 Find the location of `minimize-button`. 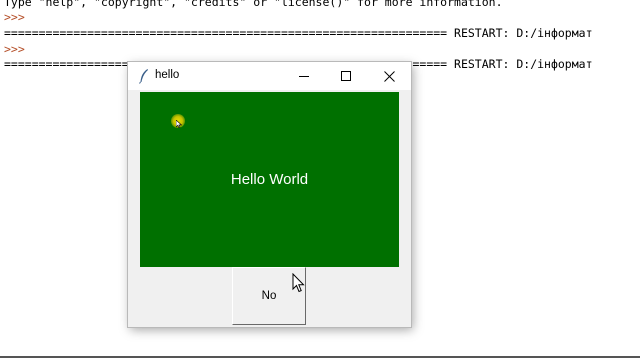

minimize-button is located at coordinates (304, 76).